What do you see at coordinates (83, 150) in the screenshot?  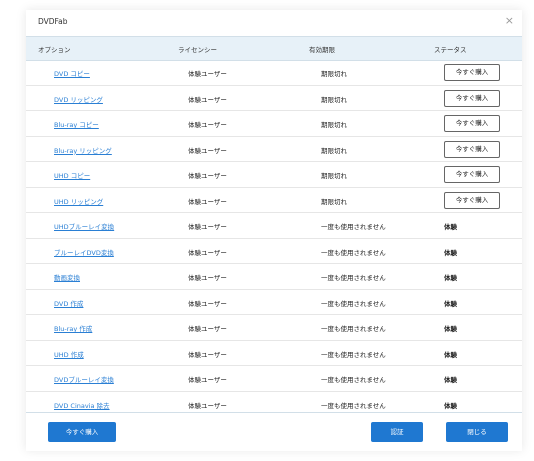 I see `option-link: Blu-ray リッピング` at bounding box center [83, 150].